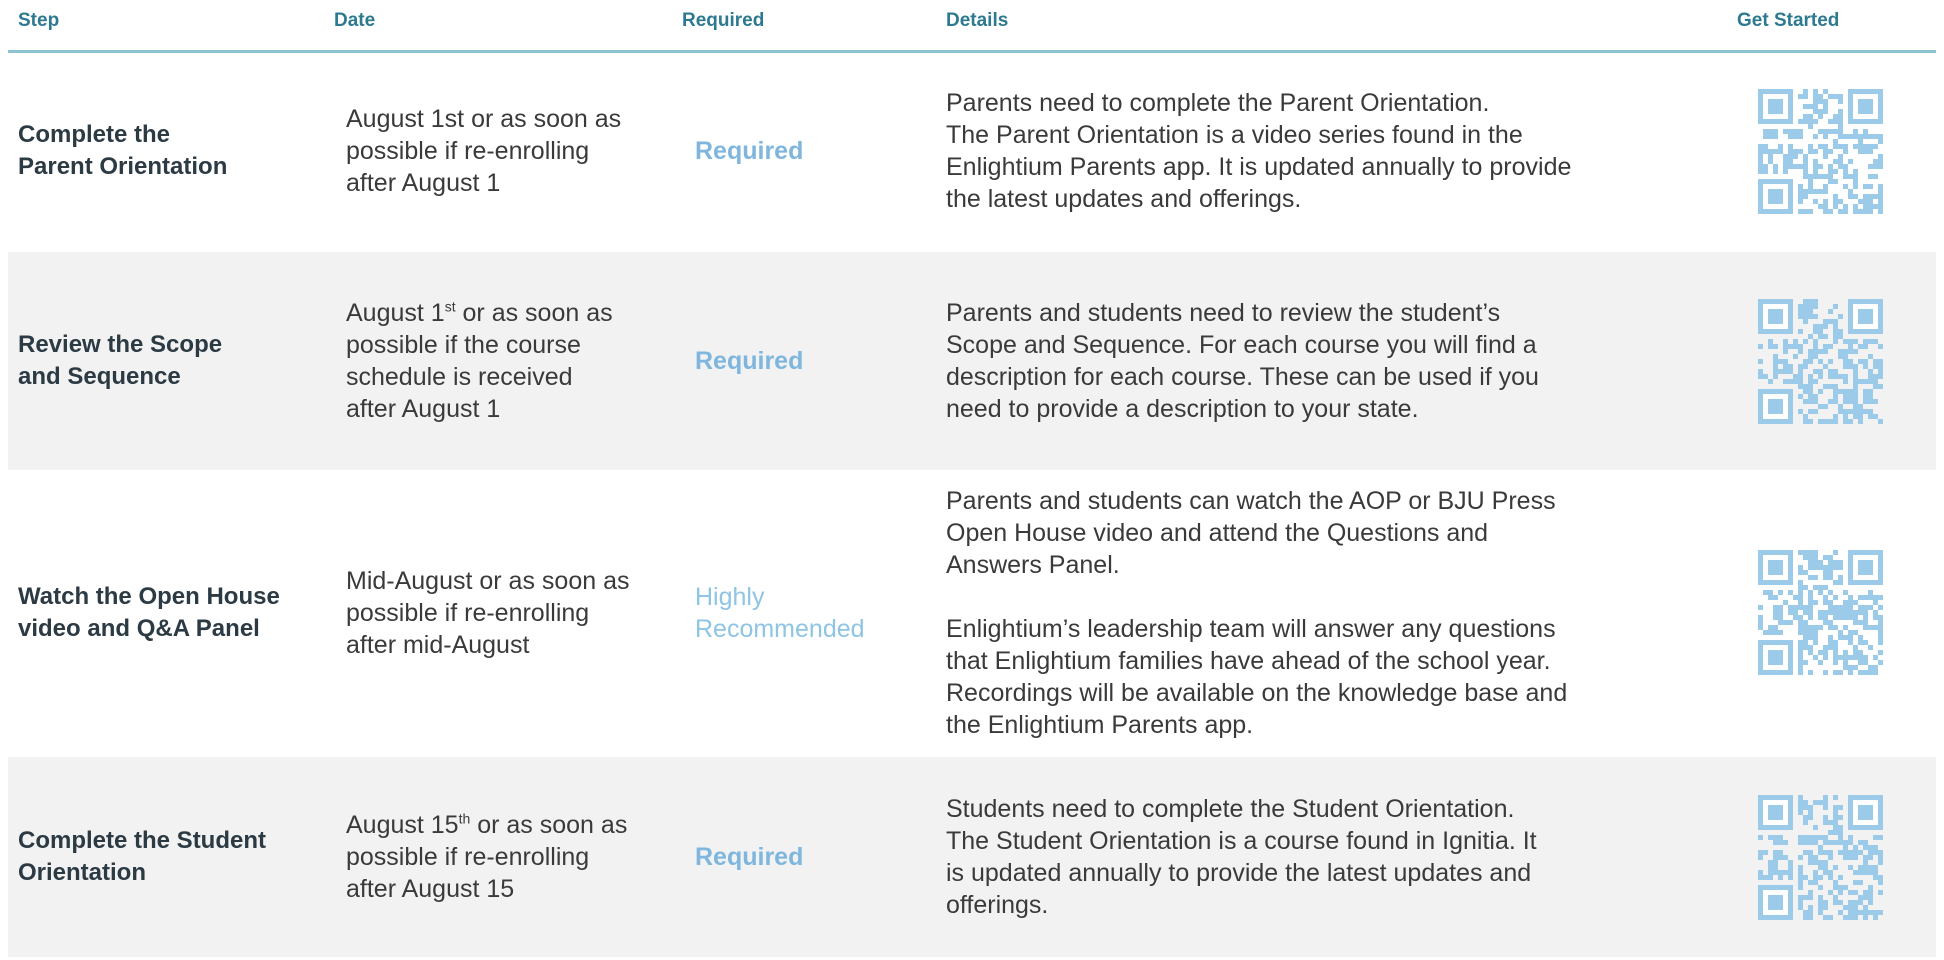 Image resolution: width=1944 pixels, height=960 pixels. What do you see at coordinates (355, 20) in the screenshot?
I see `header-date: Date` at bounding box center [355, 20].